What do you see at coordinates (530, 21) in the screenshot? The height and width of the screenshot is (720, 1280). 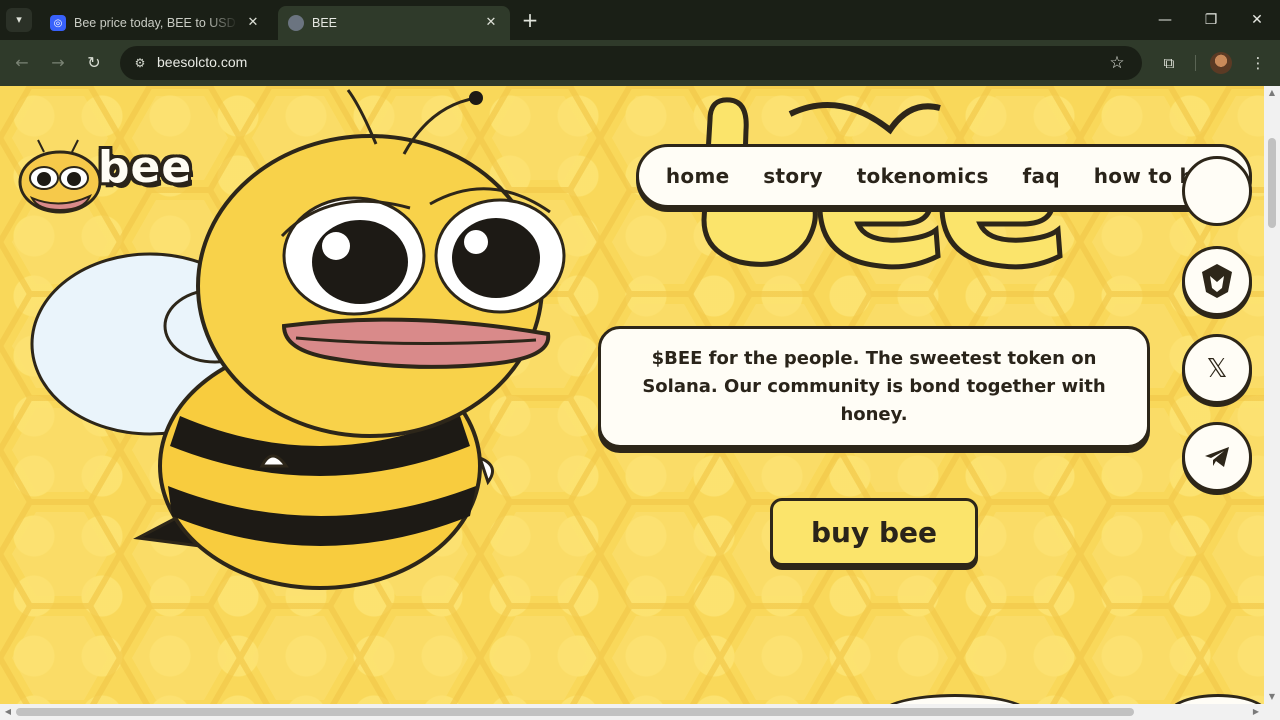 I see `new-tab-button: +` at bounding box center [530, 21].